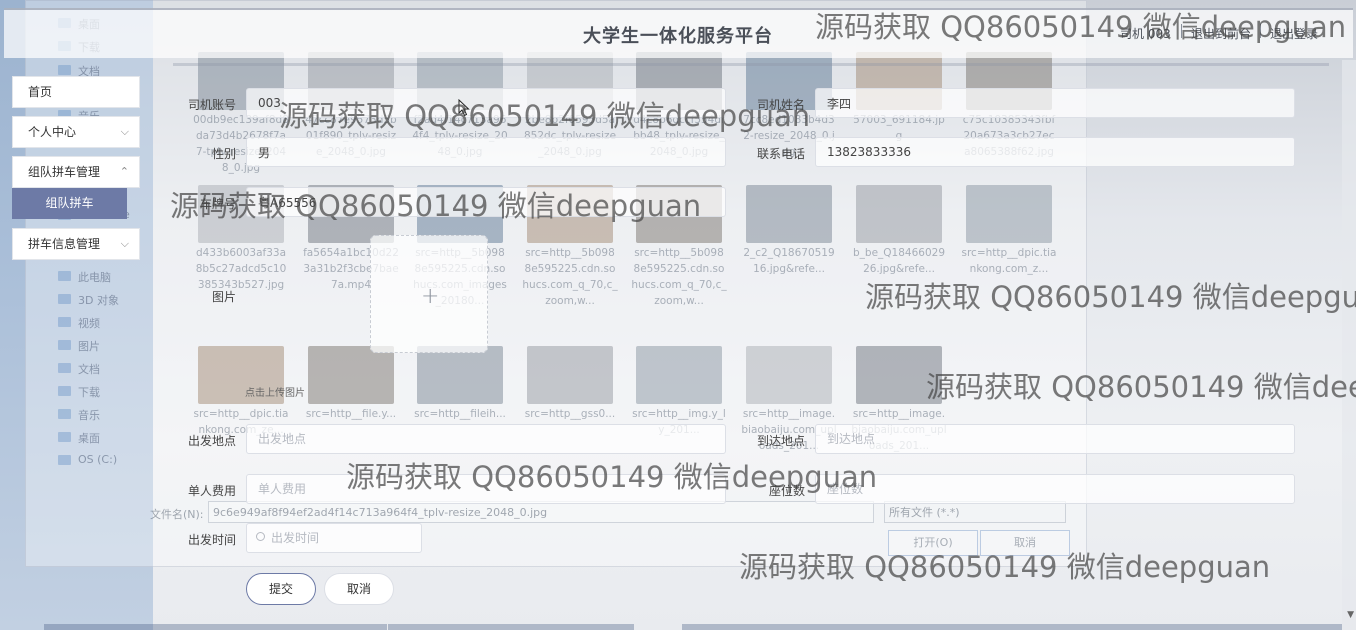 The height and width of the screenshot is (630, 1356). I want to click on gender-field, so click(486, 152).